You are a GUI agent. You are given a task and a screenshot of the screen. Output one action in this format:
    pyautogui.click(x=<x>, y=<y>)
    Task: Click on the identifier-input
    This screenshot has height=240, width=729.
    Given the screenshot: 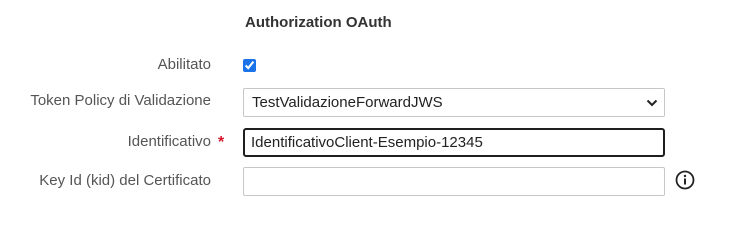 What is the action you would take?
    pyautogui.click(x=454, y=142)
    